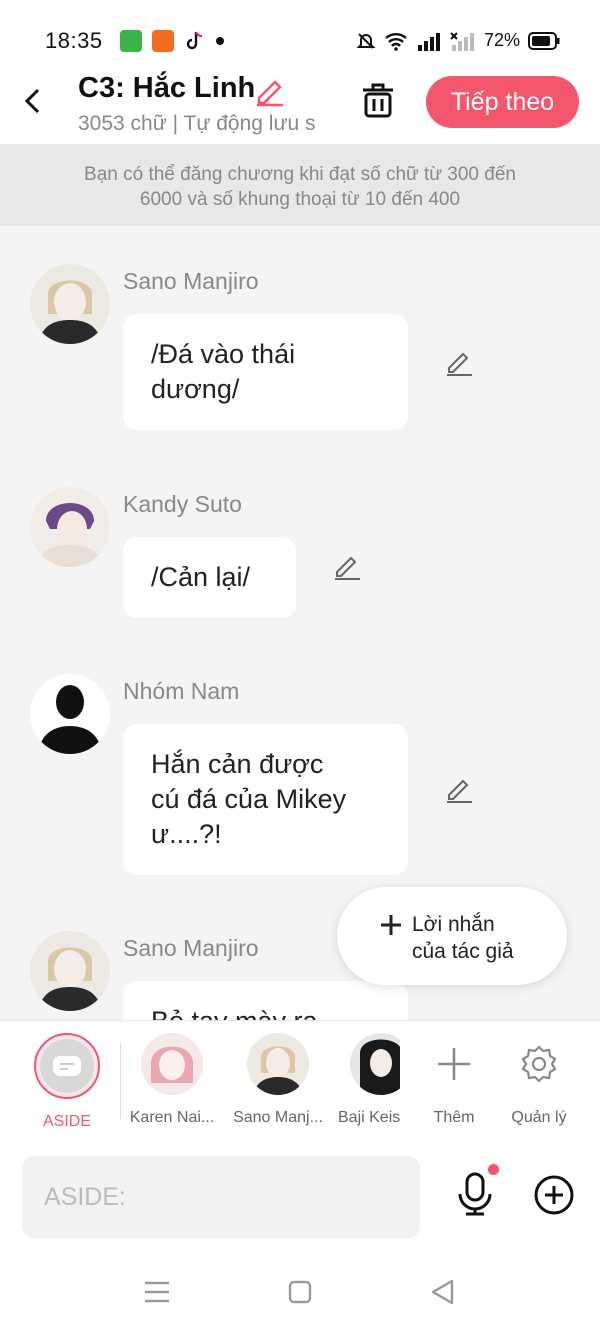 This screenshot has height=1333, width=600. What do you see at coordinates (265, 372) in the screenshot?
I see `message-bubble: /Đá vào thái dương/` at bounding box center [265, 372].